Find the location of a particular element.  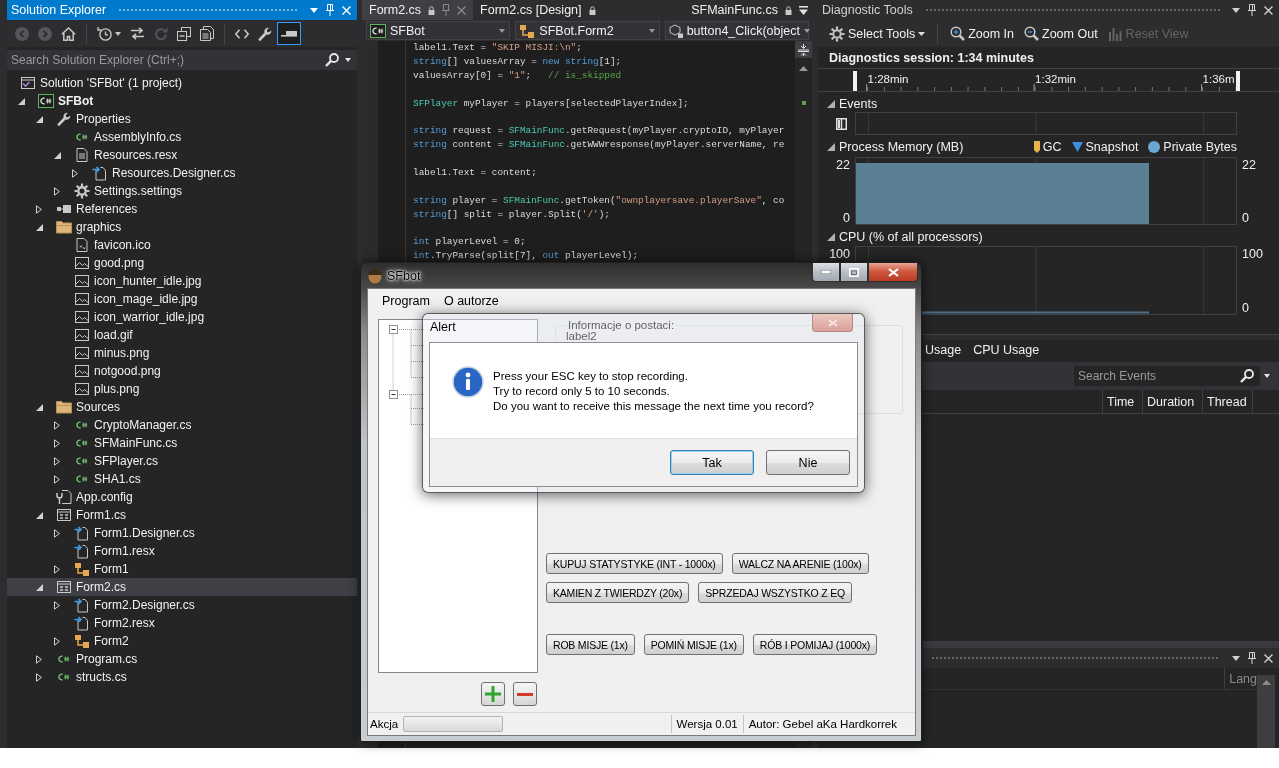

tab-list-dropdown-icon is located at coordinates (803, 10).